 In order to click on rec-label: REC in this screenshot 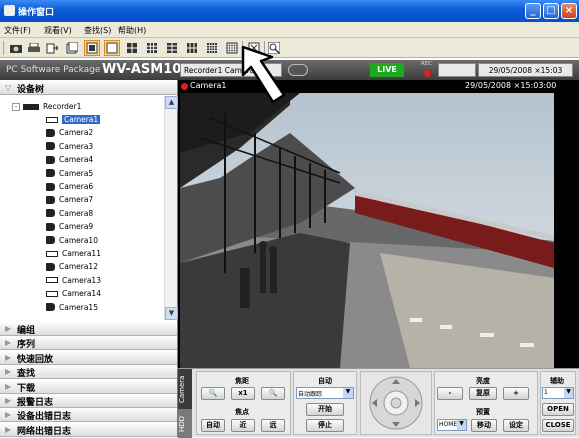, I will do `click(427, 64)`.